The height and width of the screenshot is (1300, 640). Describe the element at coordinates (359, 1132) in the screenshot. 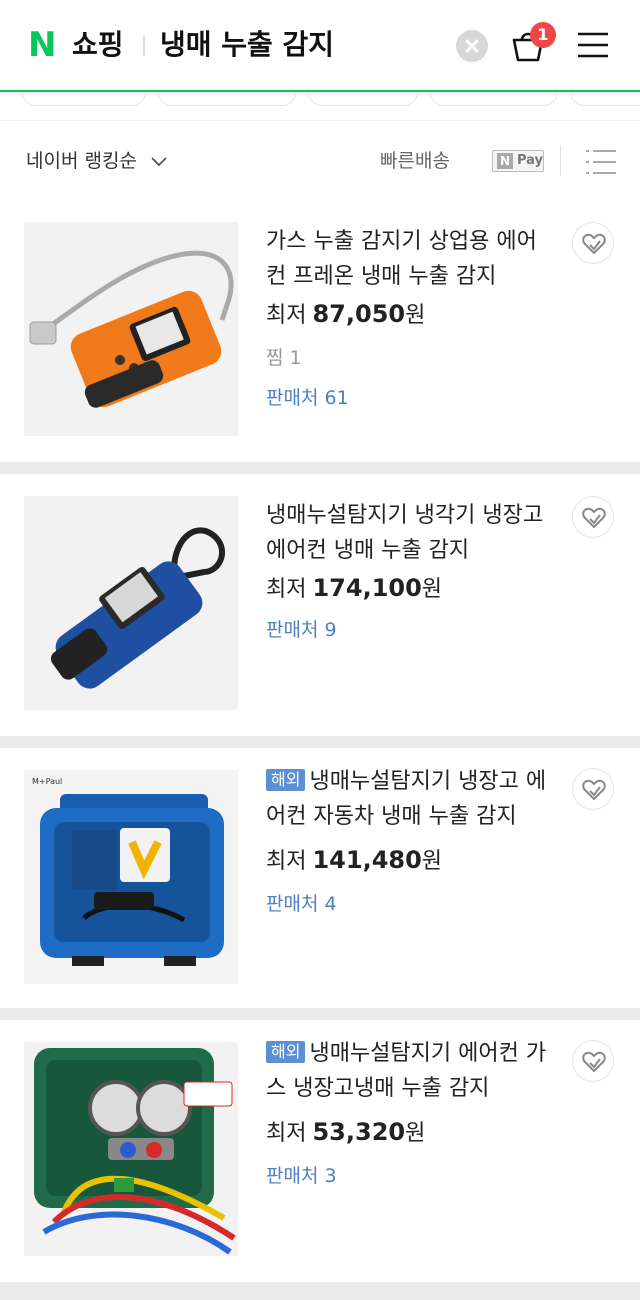

I see `price-value: 53,320` at that location.